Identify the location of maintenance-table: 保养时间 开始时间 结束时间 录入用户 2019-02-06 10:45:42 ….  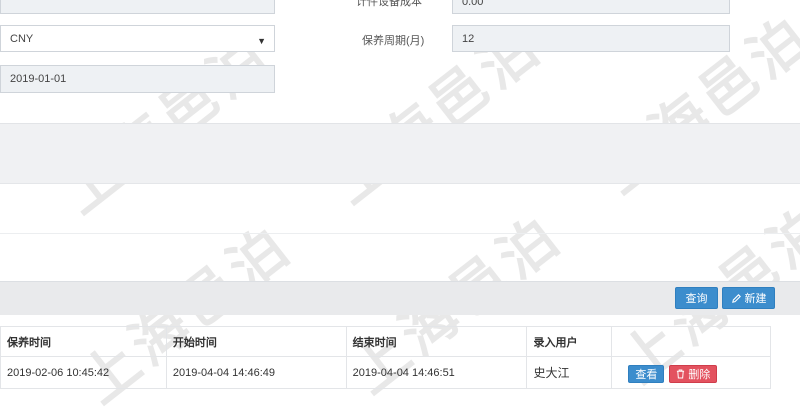
(385, 357).